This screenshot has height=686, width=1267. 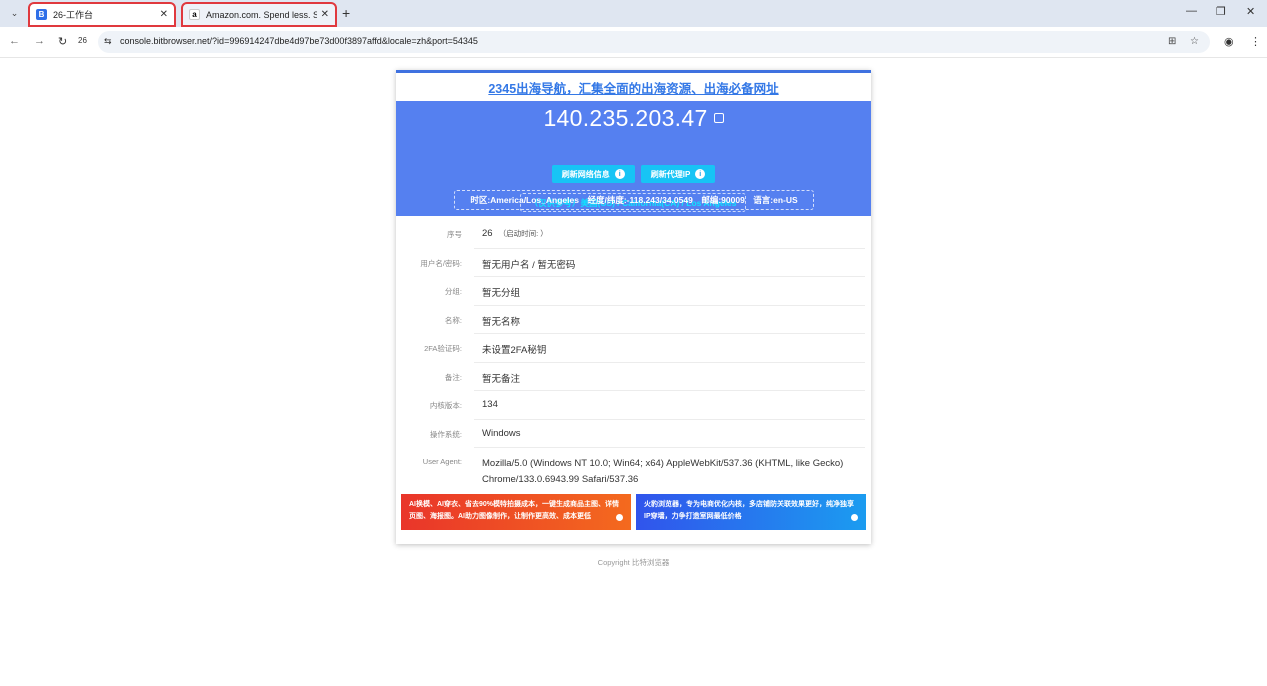 What do you see at coordinates (633, 348) in the screenshot?
I see `detail-row-2fa: 2FA验证码: 未设置2FA秘钥` at bounding box center [633, 348].